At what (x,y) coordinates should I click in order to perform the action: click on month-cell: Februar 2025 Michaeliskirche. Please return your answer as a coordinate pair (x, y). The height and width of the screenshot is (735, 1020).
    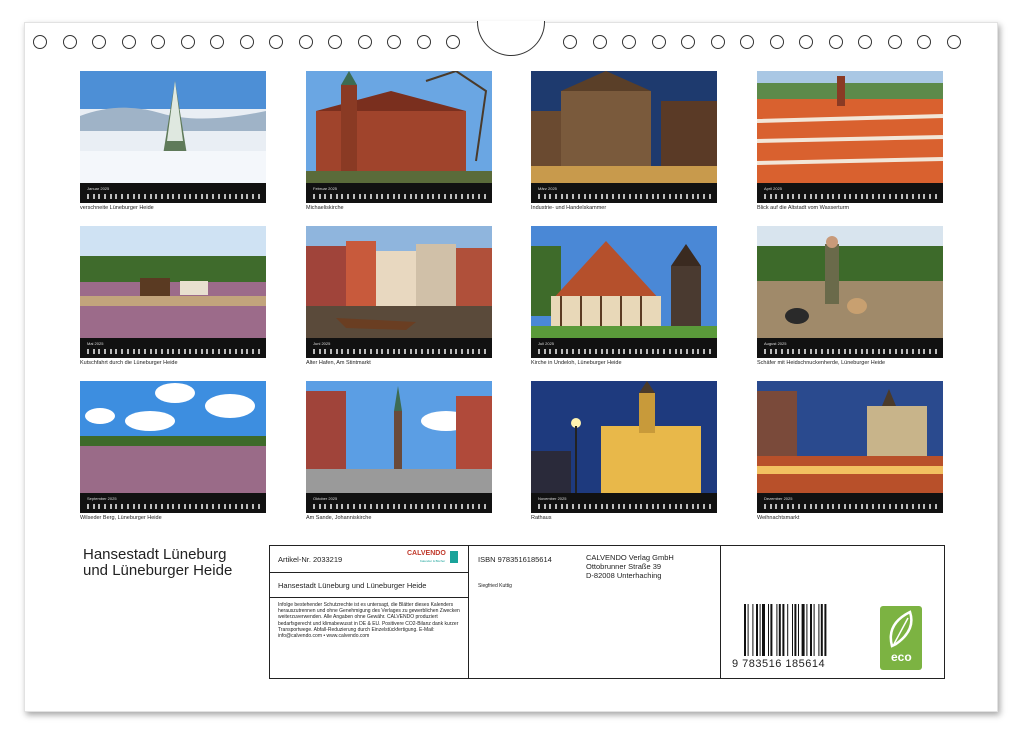
    Looking at the image, I should click on (399, 141).